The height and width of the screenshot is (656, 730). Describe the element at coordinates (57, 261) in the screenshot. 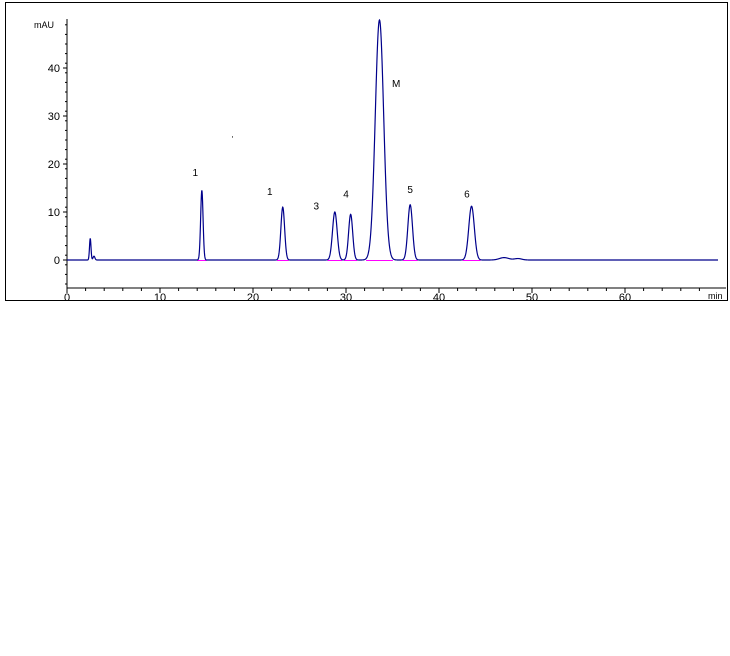

I see `y-tick-label: 0` at that location.